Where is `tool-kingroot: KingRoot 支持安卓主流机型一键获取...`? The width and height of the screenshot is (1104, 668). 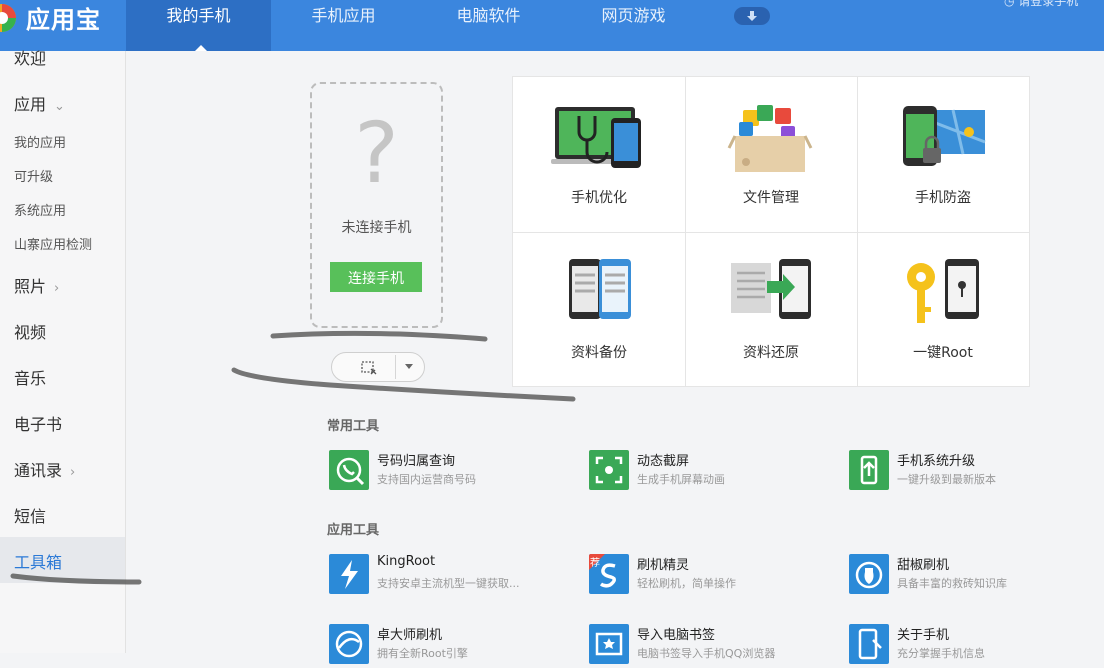
tool-kingroot: KingRoot 支持安卓主流机型一键获取... is located at coordinates (449, 576).